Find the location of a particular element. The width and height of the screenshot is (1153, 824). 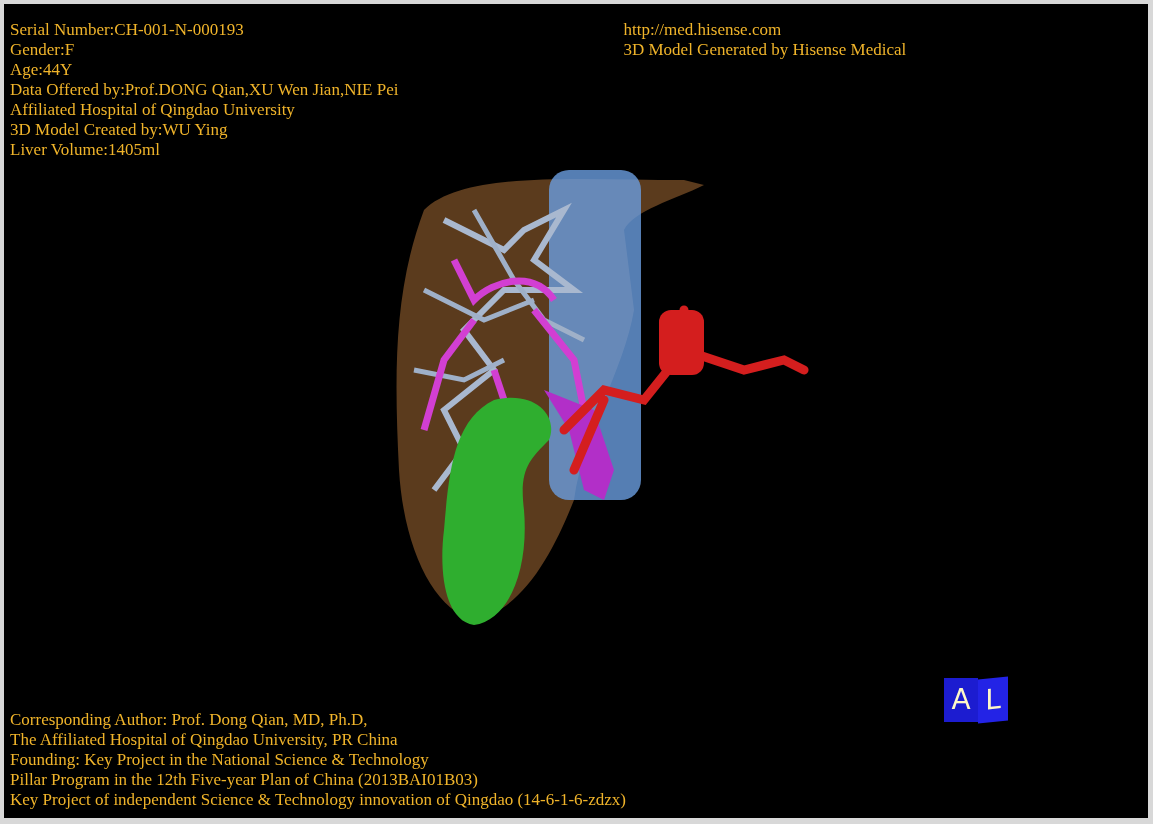

credits-text: Pillar Program in the 12th Five-year Plan of China (2013BAI01B03) is located at coordinates (244, 780).